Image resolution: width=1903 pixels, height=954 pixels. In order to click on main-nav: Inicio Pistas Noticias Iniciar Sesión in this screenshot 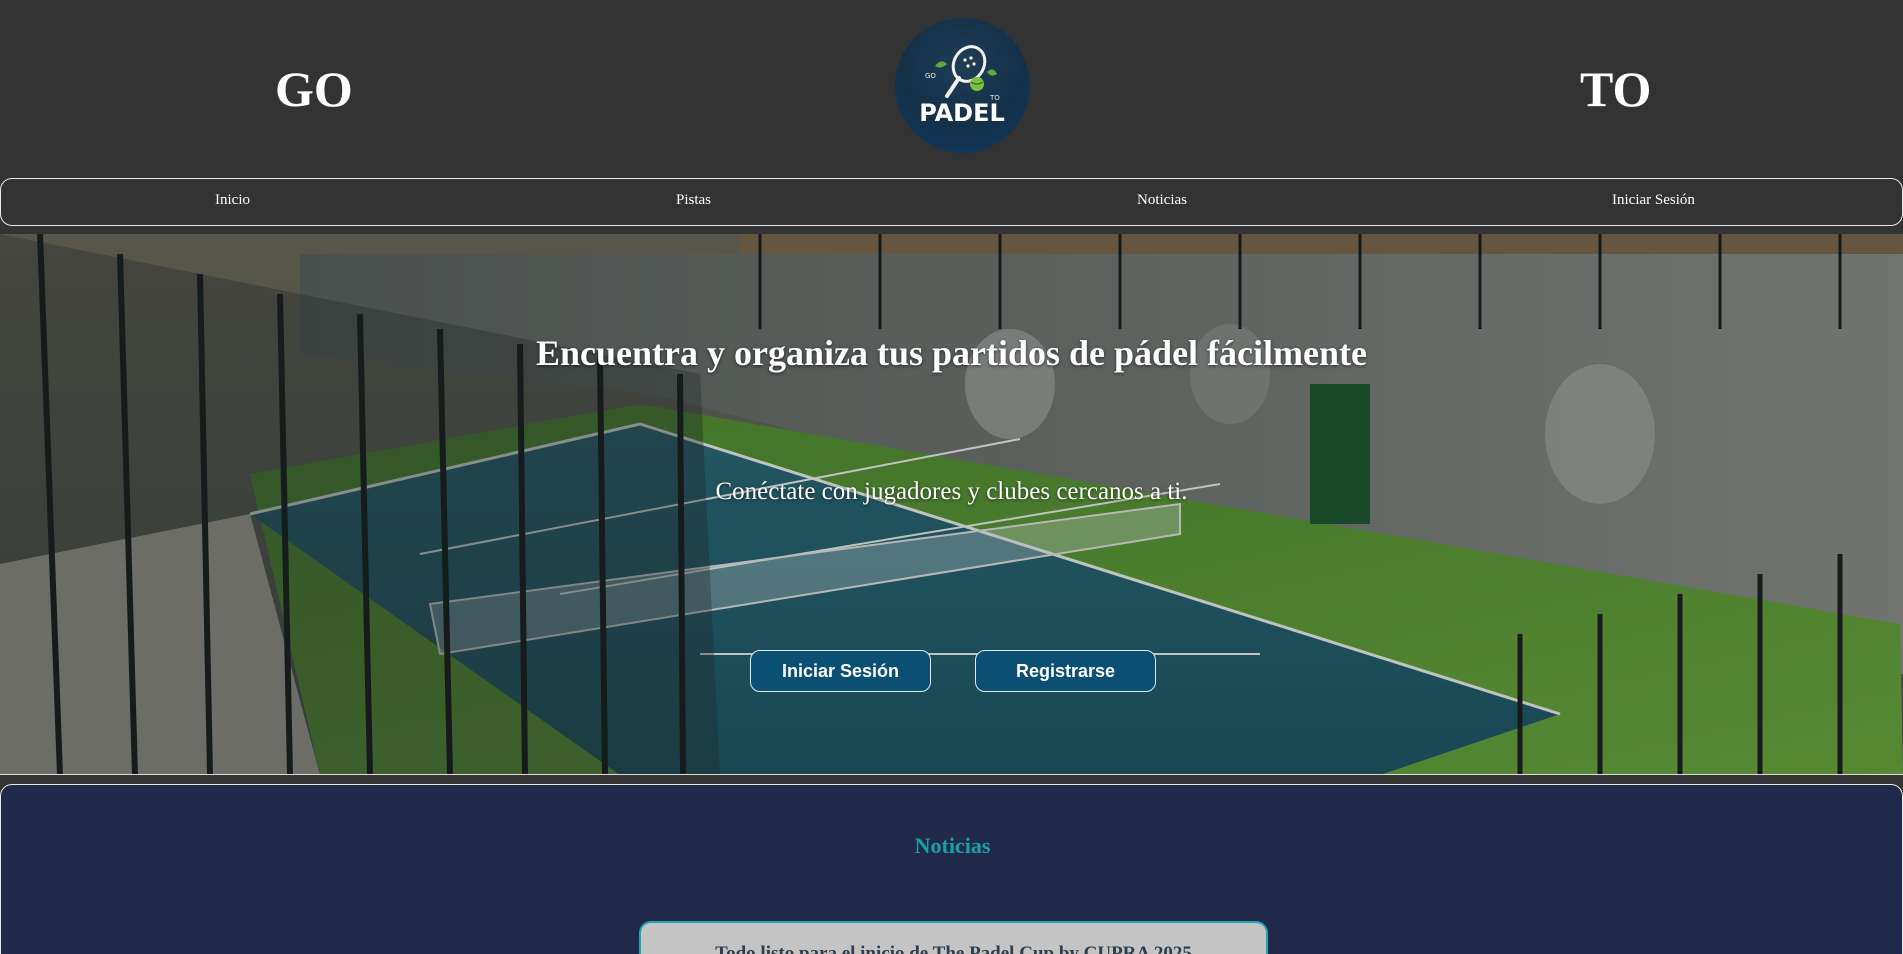, I will do `click(951, 202)`.